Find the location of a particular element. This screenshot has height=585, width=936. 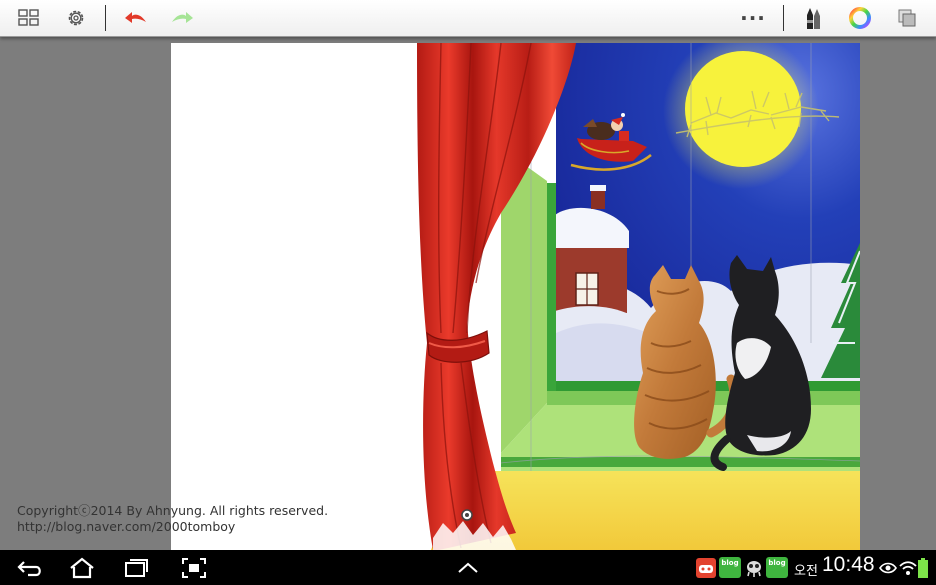

home-icon is located at coordinates (82, 568).